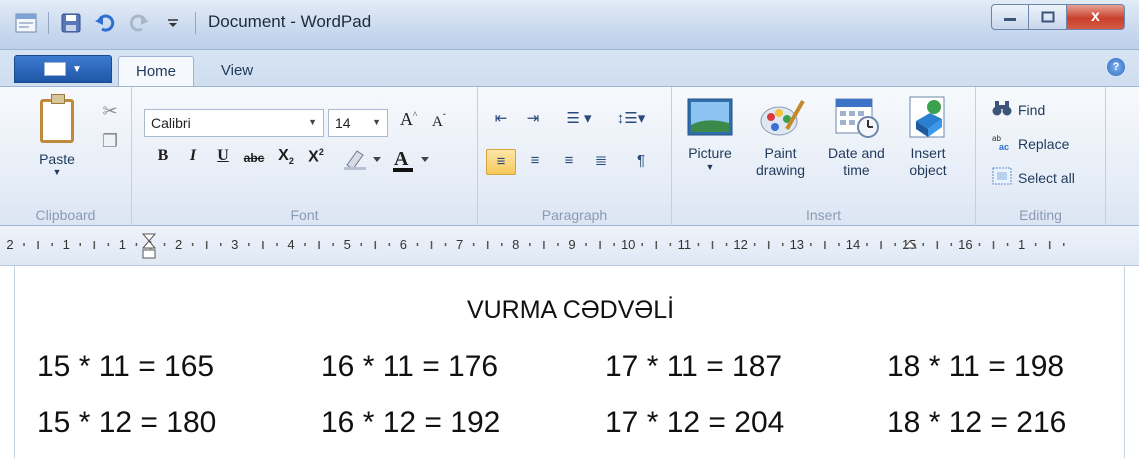 The image size is (1139, 458). Describe the element at coordinates (569, 162) in the screenshot. I see `align-right-icon: ≡` at that location.